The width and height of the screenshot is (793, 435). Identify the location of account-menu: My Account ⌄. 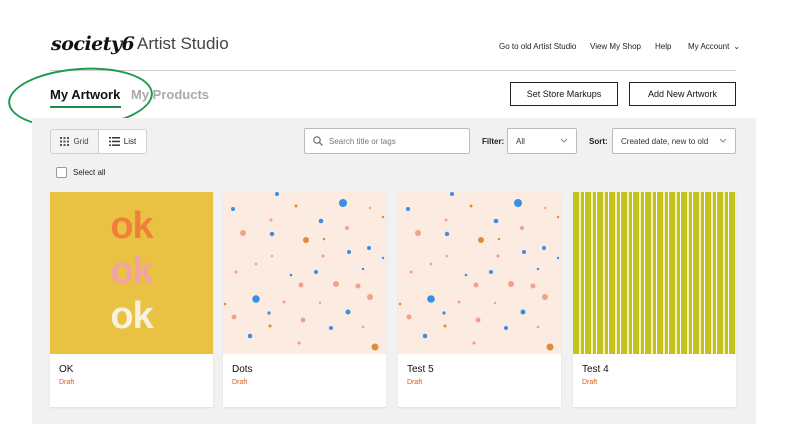
(714, 46).